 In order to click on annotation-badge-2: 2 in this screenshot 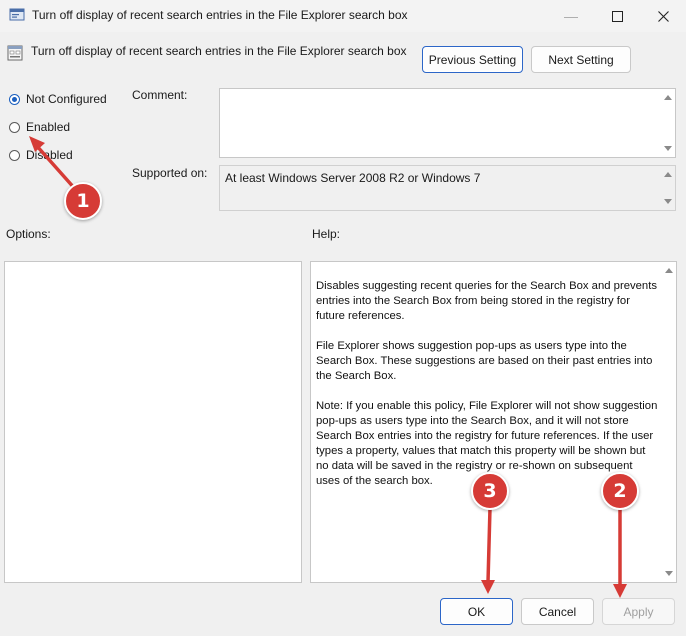, I will do `click(620, 491)`.